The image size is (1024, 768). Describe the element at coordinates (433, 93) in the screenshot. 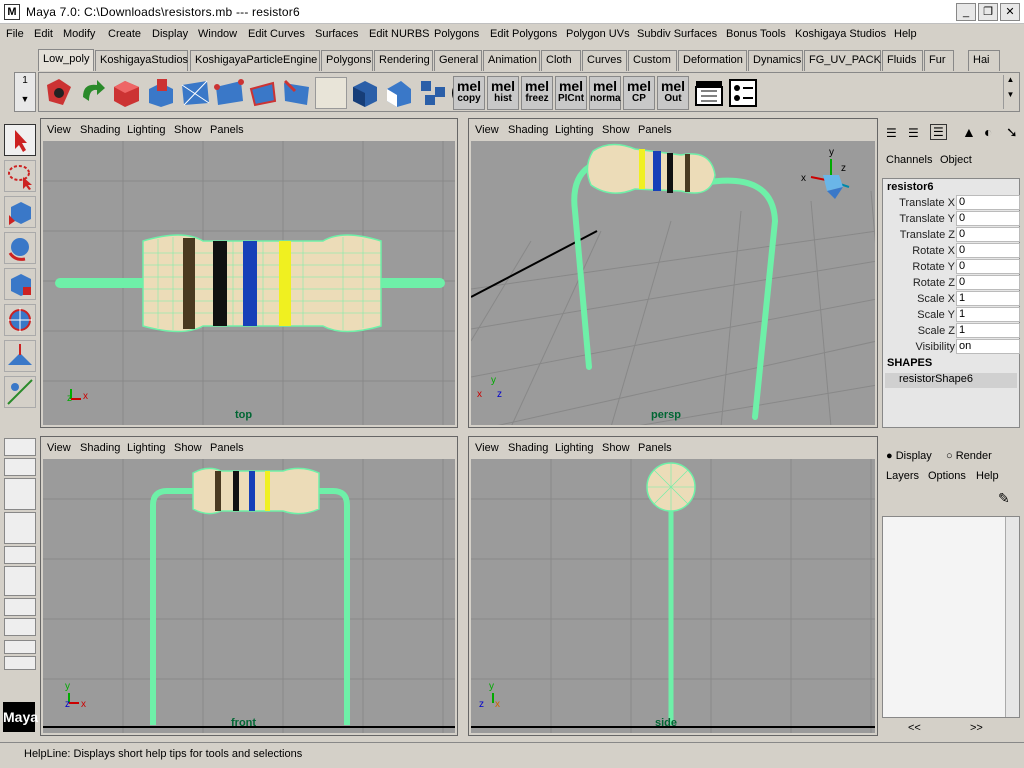

I see `sharing-icon` at that location.